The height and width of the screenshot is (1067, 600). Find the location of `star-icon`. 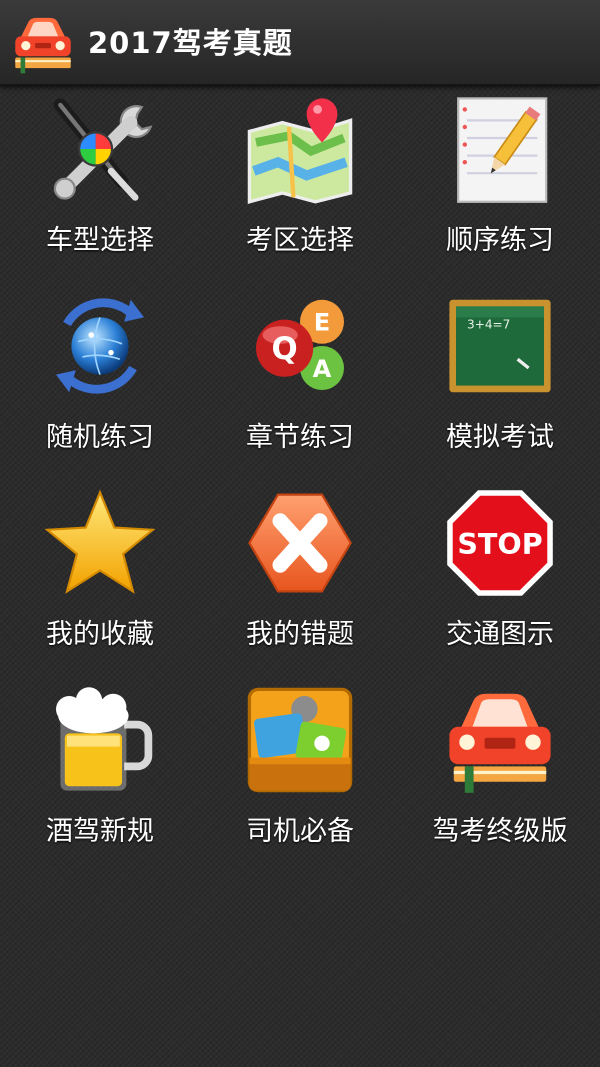

star-icon is located at coordinates (100, 541).